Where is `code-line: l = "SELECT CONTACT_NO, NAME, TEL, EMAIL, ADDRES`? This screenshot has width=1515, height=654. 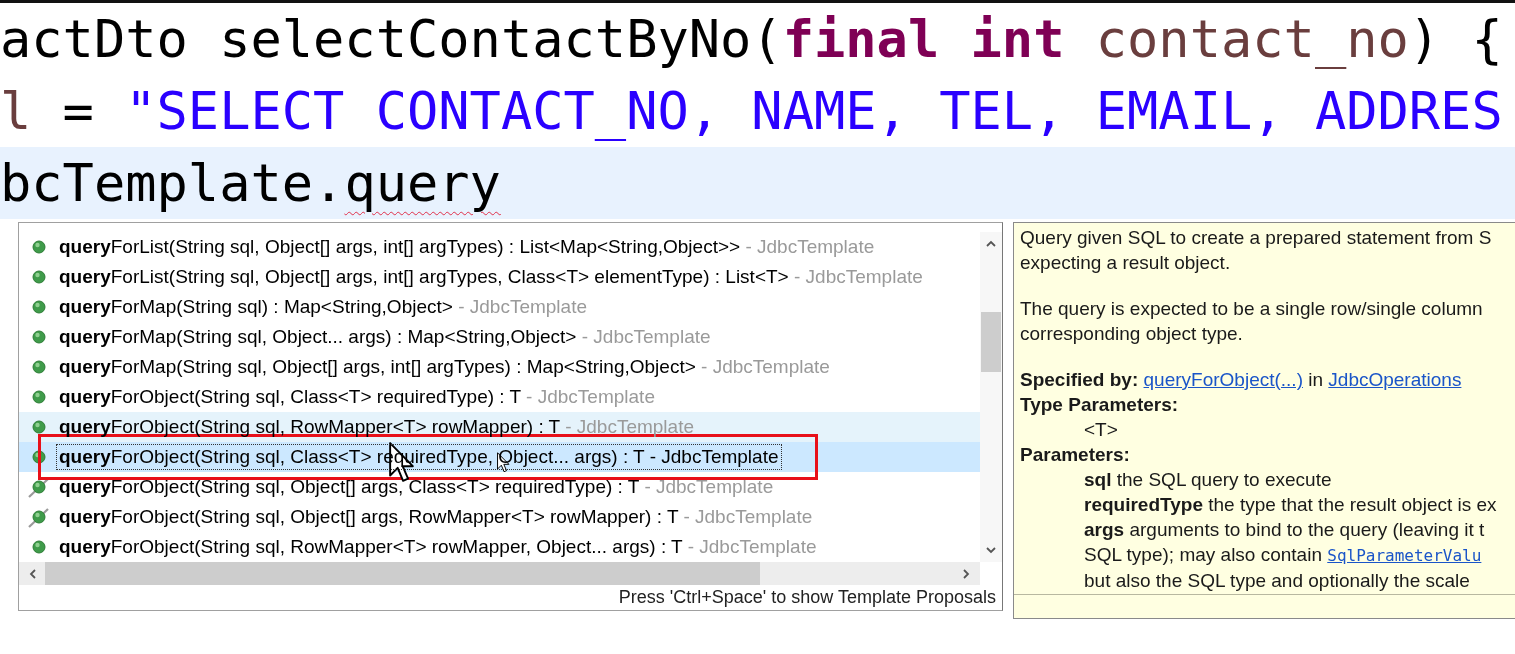 code-line: l = "SELECT CONTACT_NO, NAME, TEL, EMAIL, ADDRES is located at coordinates (751, 111).